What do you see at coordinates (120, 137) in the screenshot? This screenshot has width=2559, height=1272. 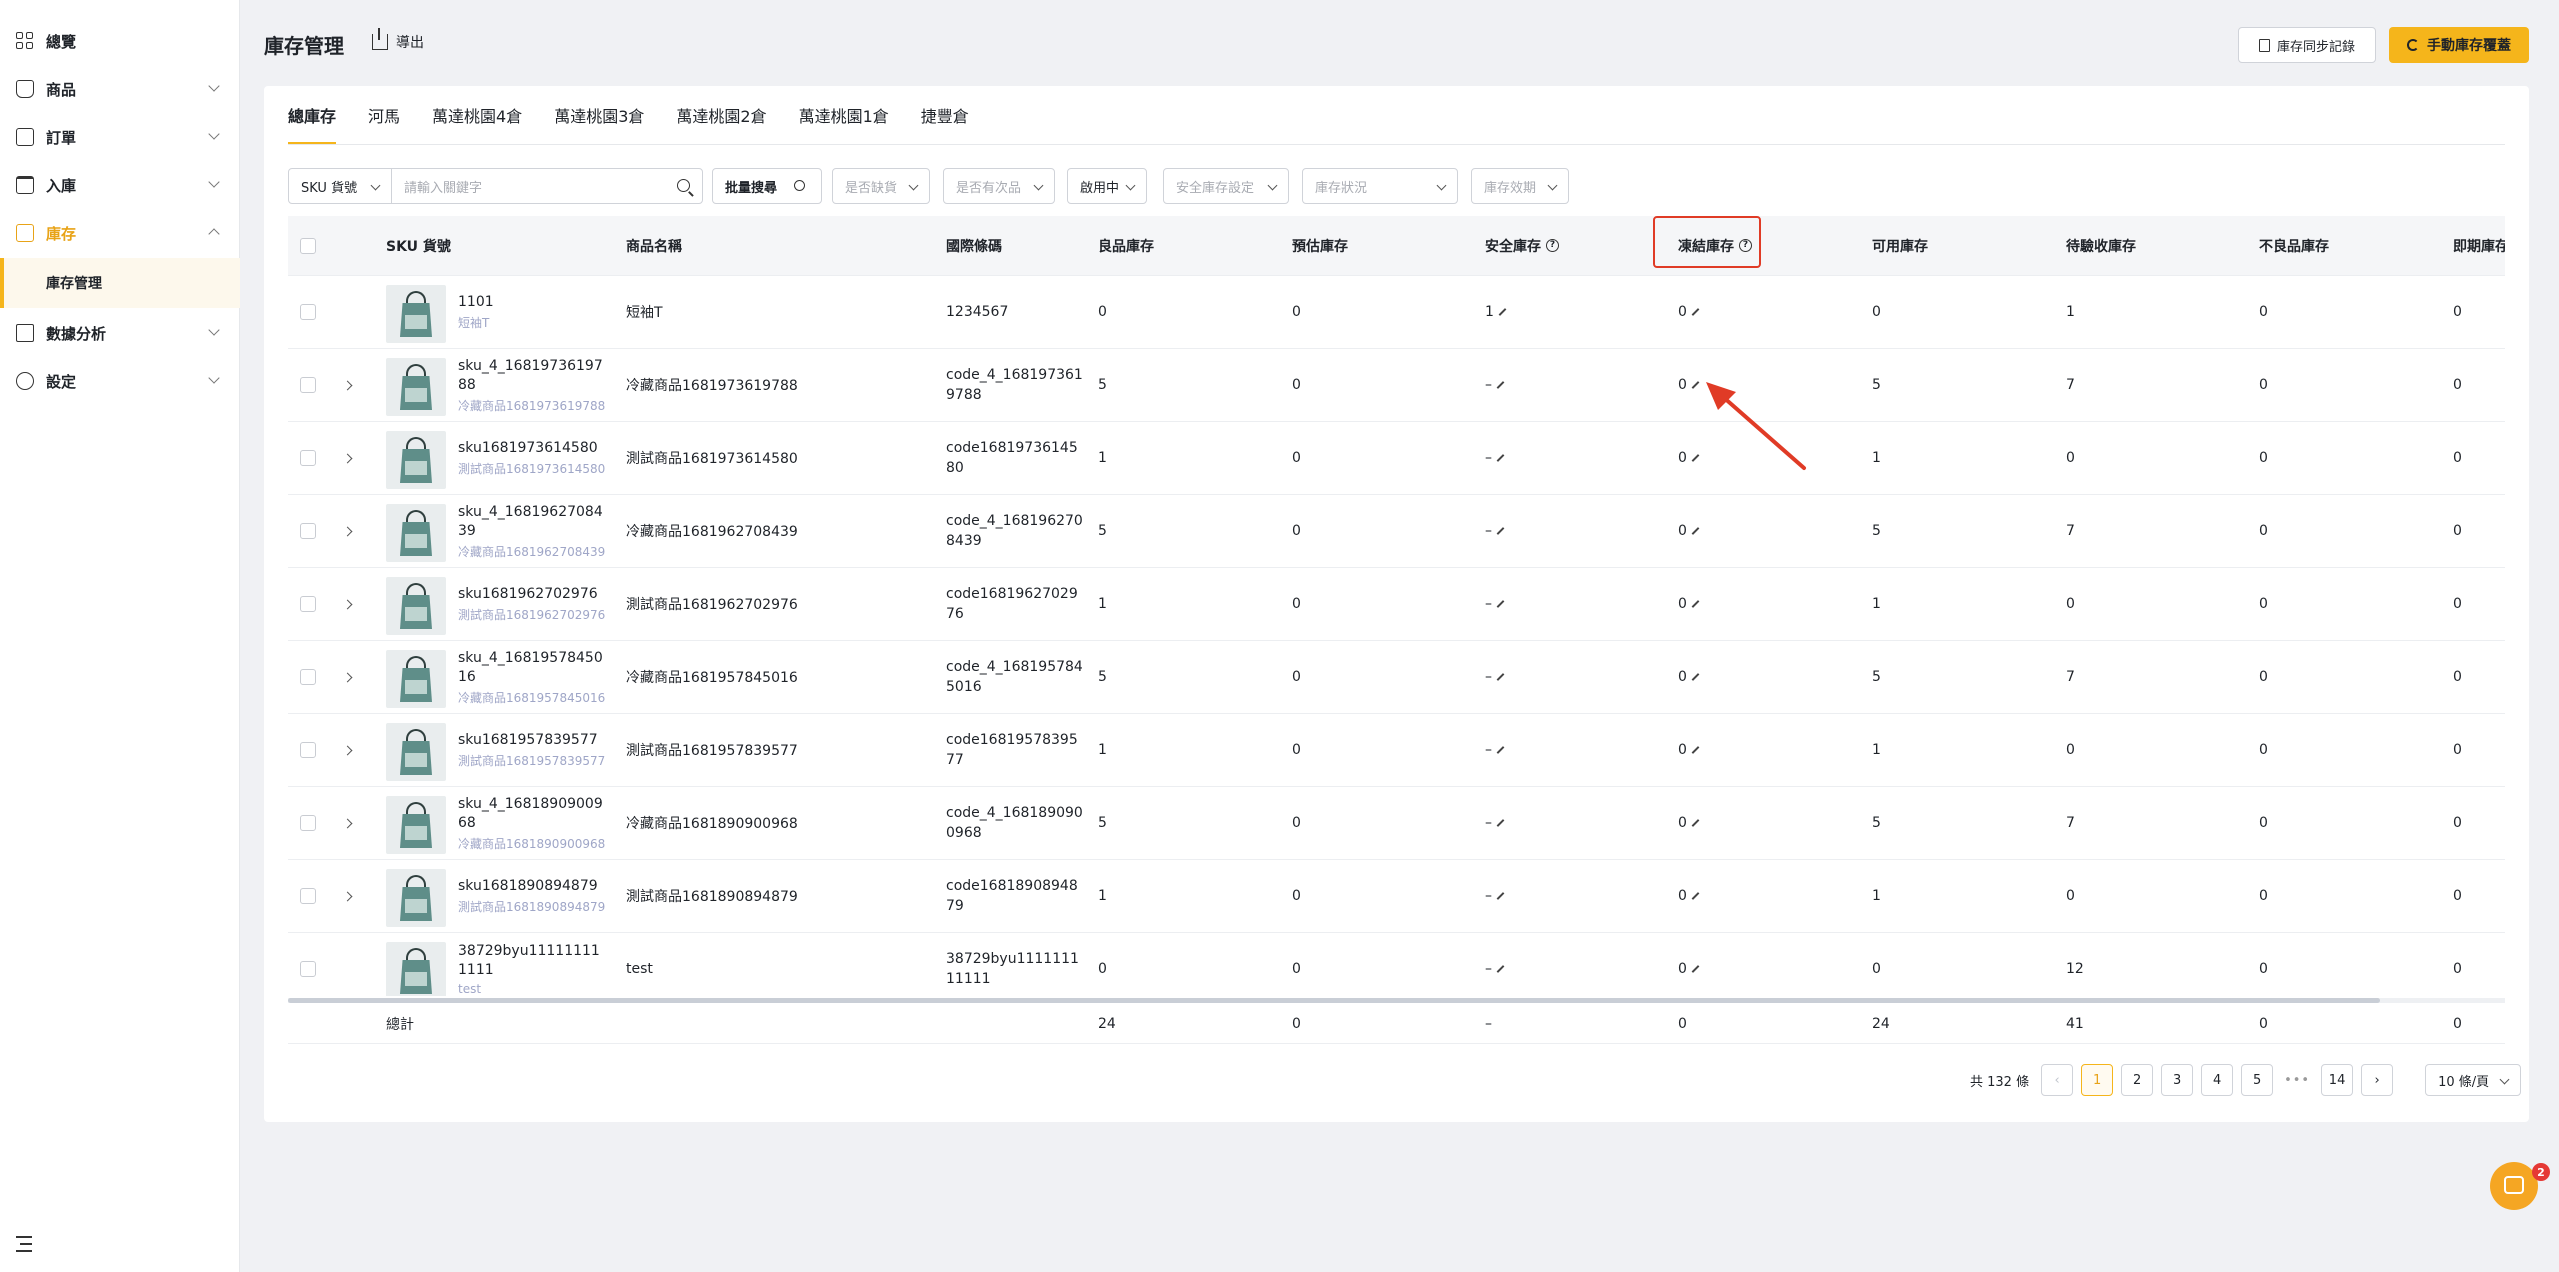 I see `sidebar-item-orders: 訂單` at bounding box center [120, 137].